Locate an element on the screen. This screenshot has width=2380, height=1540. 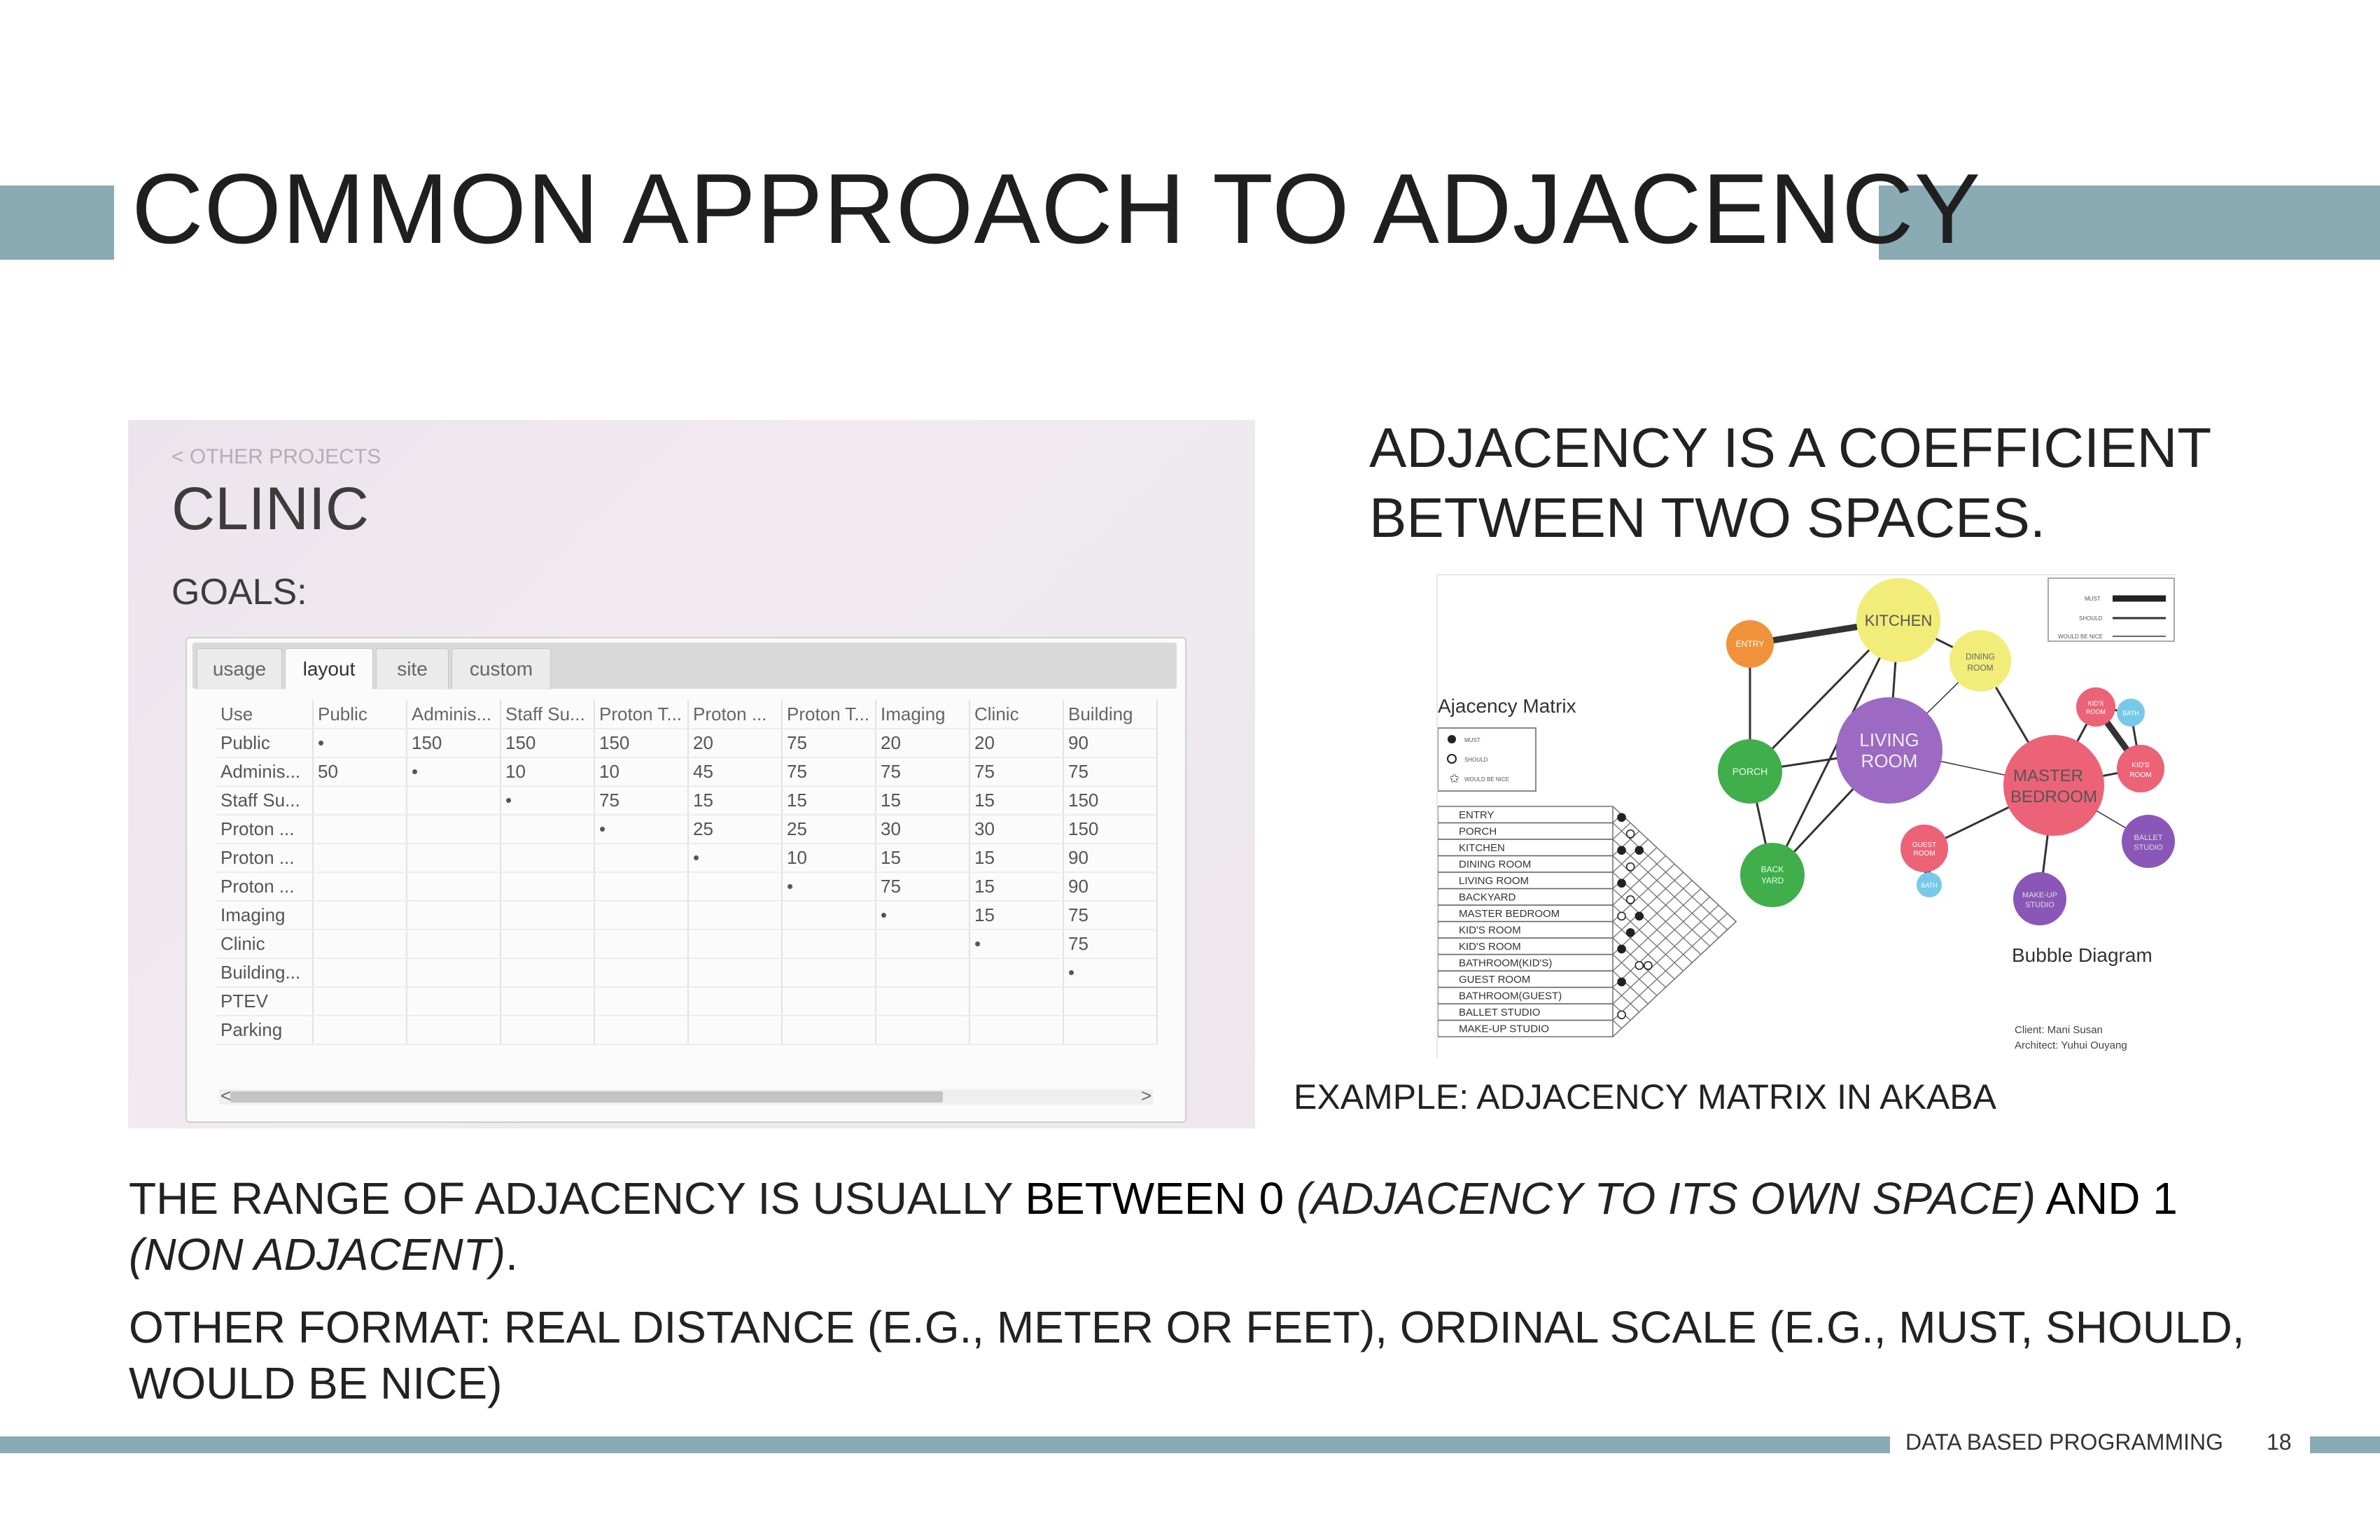
table-cell: Parking is located at coordinates (265, 1030).